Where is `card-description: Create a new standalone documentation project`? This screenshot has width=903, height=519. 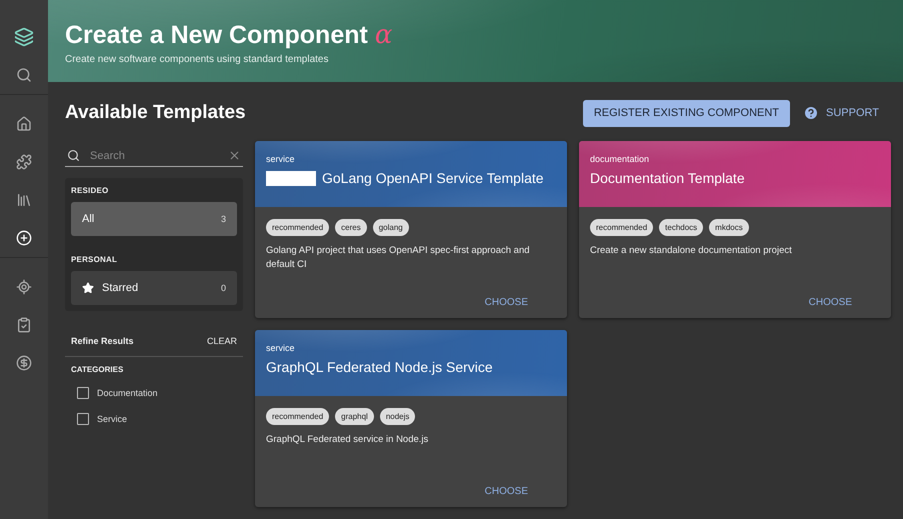
card-description: Create a new standalone documentation project is located at coordinates (691, 251).